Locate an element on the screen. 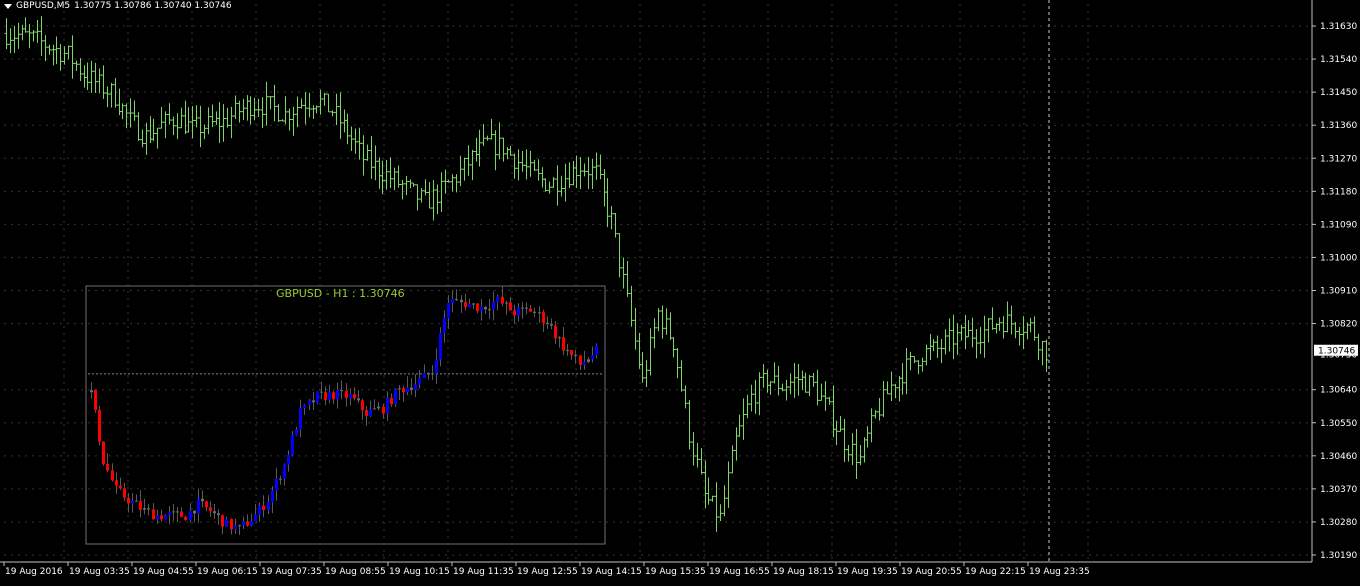  ohlc-values: 1.30775 1.30786 1.30740 1.30746 is located at coordinates (153, 6).